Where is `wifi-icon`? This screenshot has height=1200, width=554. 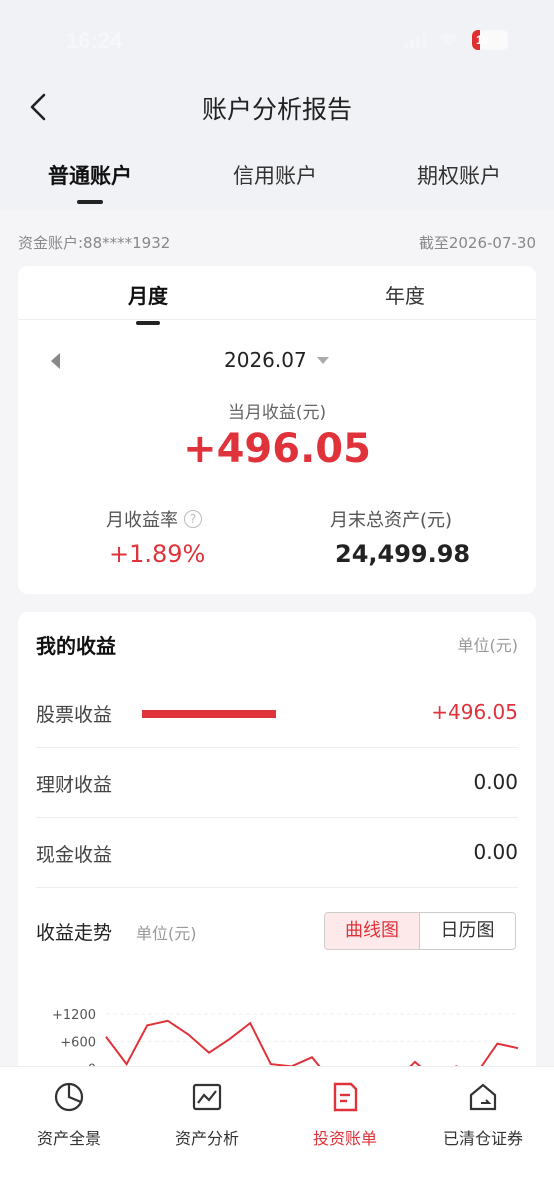 wifi-icon is located at coordinates (449, 40).